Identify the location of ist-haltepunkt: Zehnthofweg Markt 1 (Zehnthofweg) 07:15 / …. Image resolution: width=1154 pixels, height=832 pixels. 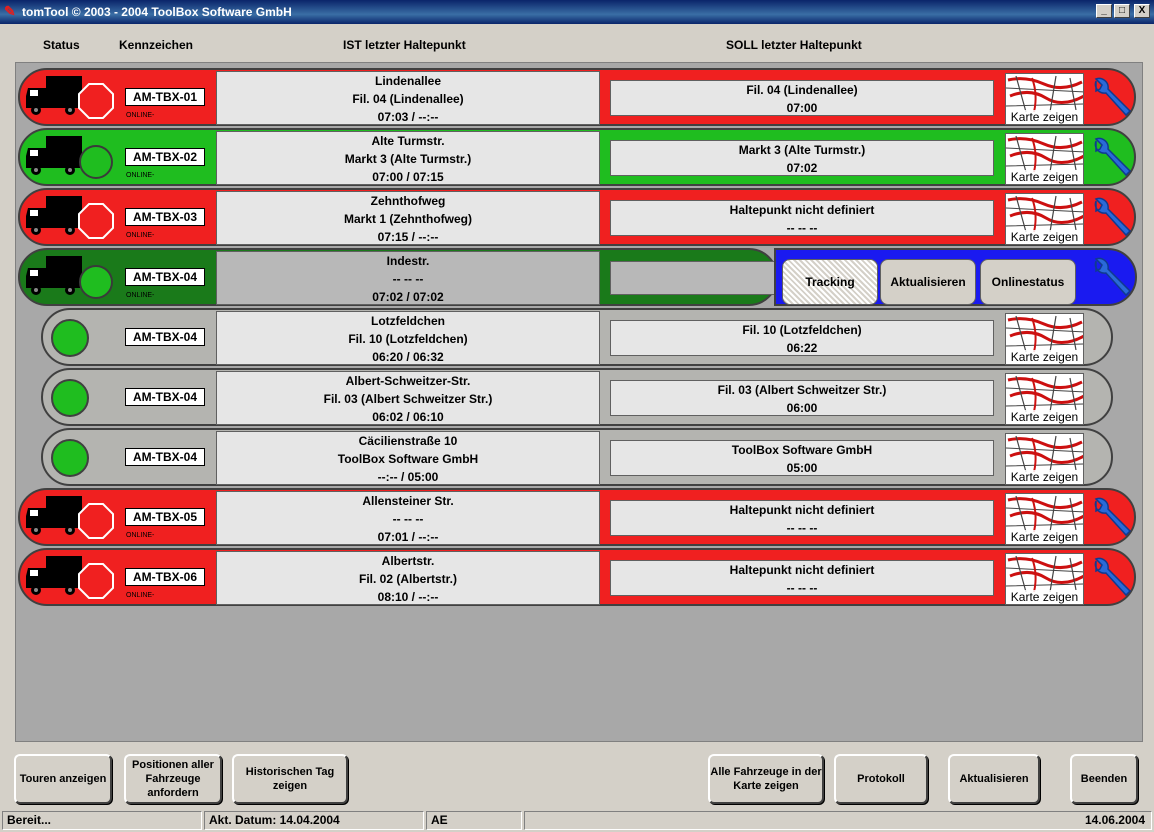
(408, 218).